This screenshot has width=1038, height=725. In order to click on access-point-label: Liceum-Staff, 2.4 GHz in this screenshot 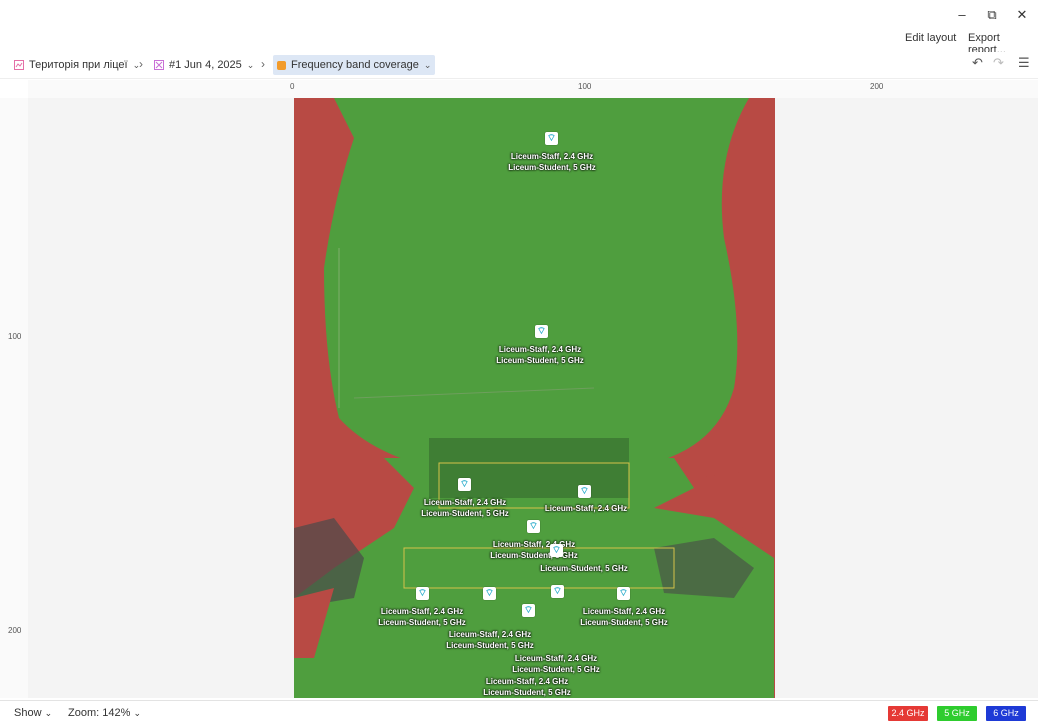, I will do `click(586, 508)`.